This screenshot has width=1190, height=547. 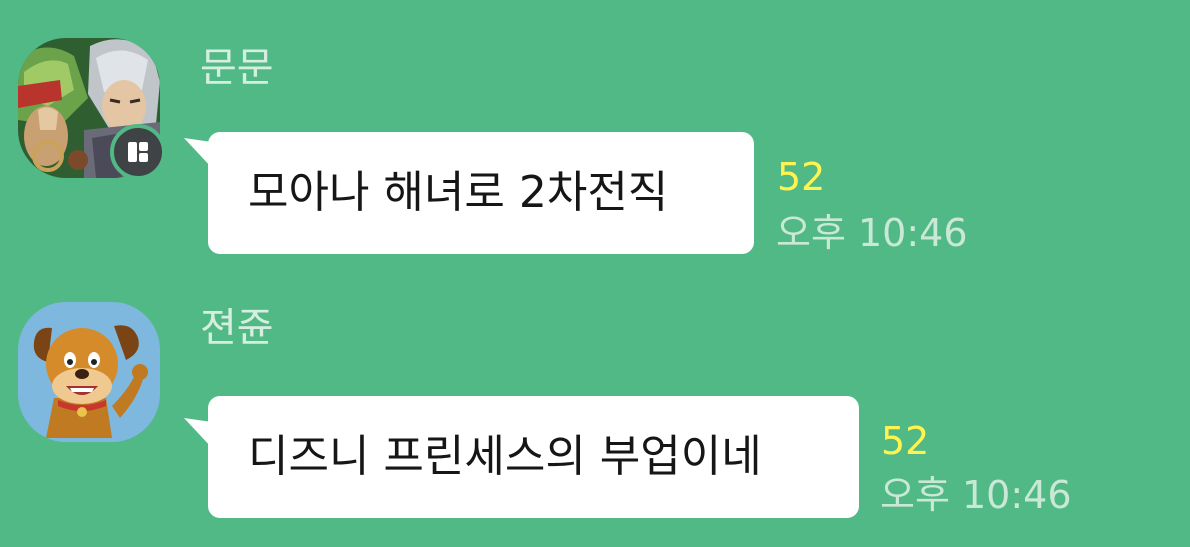 I want to click on status-badge, so click(x=138, y=152).